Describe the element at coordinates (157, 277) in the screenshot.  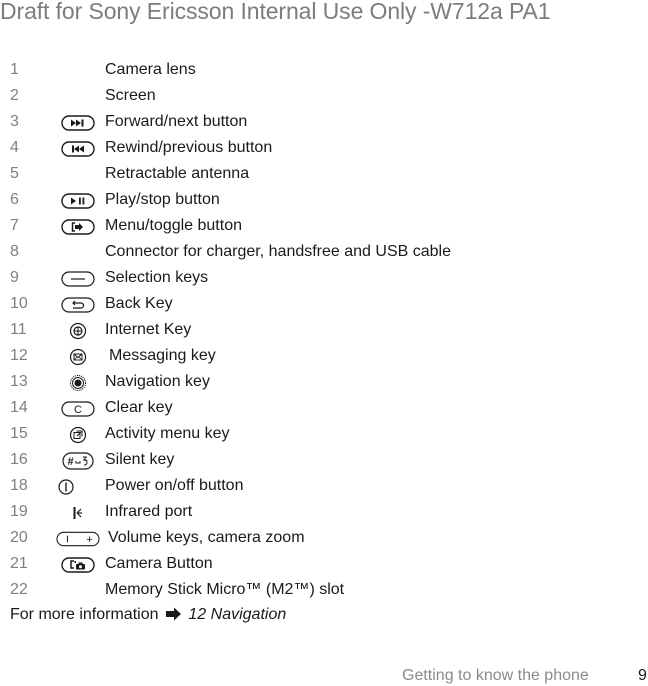
I see `item-label: Selection keys` at that location.